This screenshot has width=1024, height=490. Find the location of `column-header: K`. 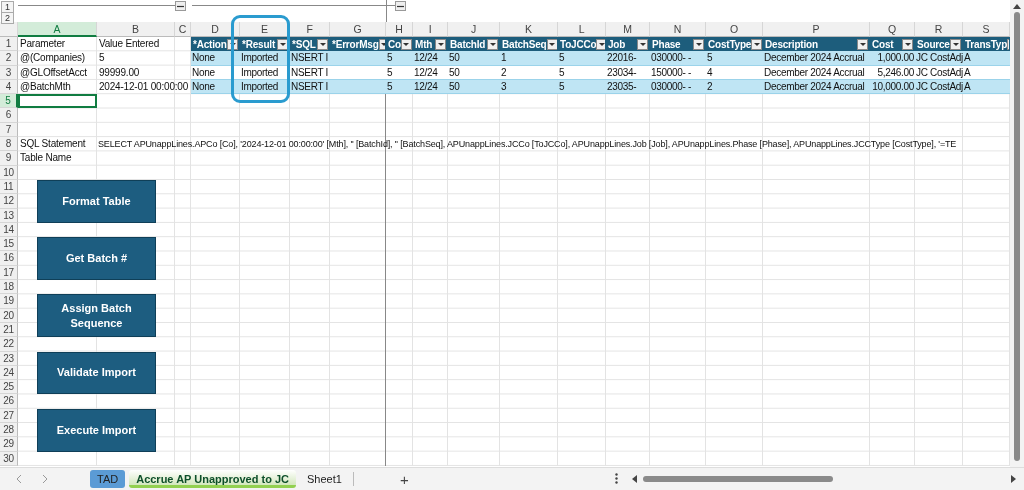

column-header: K is located at coordinates (529, 29).